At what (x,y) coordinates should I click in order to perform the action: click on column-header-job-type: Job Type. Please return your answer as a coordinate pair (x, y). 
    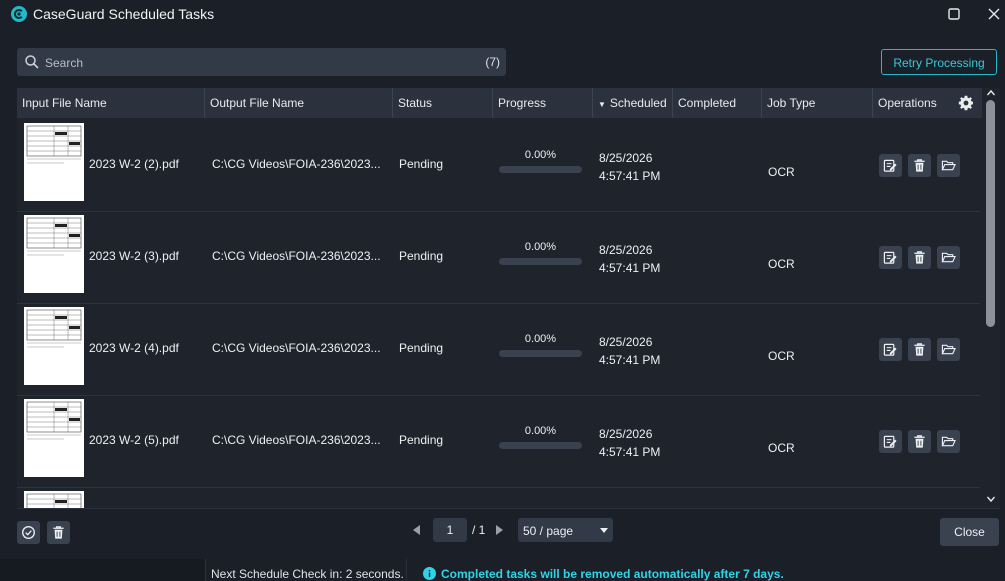
    Looking at the image, I should click on (817, 103).